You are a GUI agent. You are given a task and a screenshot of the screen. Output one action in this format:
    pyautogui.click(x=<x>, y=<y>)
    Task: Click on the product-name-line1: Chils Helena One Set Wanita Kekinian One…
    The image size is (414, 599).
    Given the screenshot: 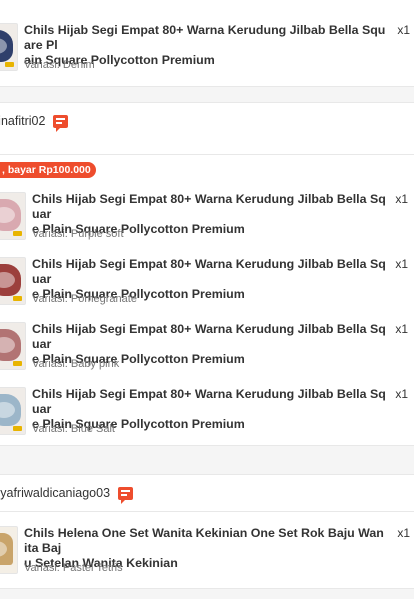 What is the action you would take?
    pyautogui.click(x=204, y=540)
    